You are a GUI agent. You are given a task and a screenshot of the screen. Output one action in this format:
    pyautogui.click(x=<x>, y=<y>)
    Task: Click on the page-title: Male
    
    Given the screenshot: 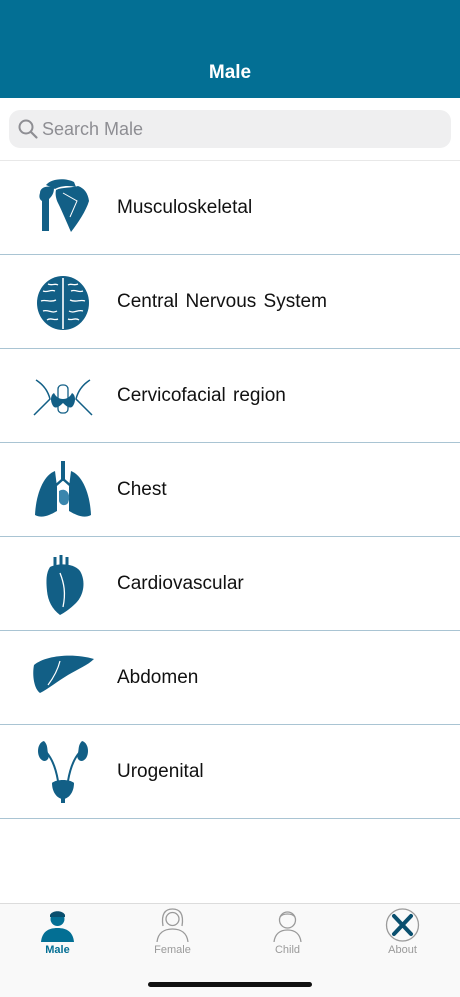 What is the action you would take?
    pyautogui.click(x=230, y=72)
    